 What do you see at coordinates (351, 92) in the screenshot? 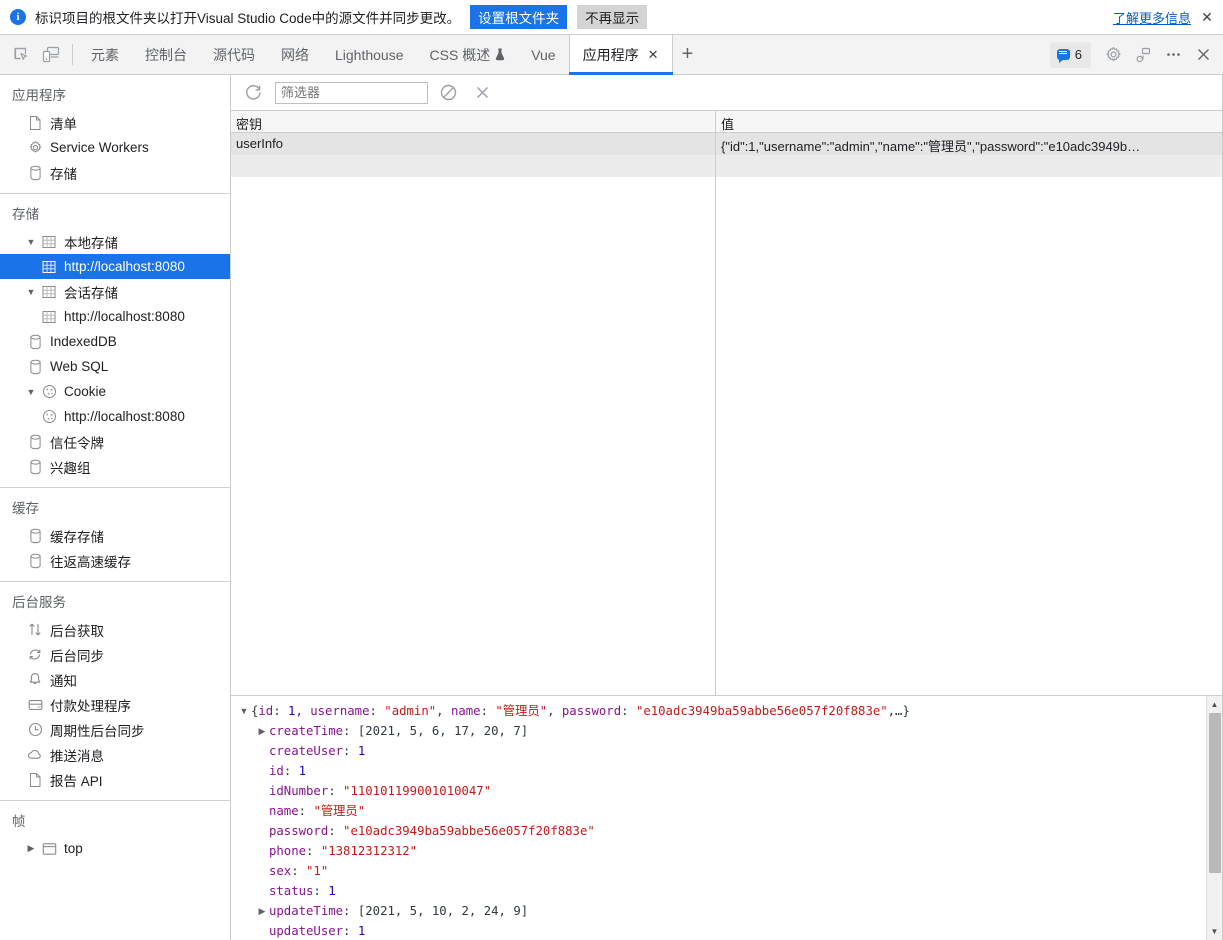
I see `filter-input` at bounding box center [351, 92].